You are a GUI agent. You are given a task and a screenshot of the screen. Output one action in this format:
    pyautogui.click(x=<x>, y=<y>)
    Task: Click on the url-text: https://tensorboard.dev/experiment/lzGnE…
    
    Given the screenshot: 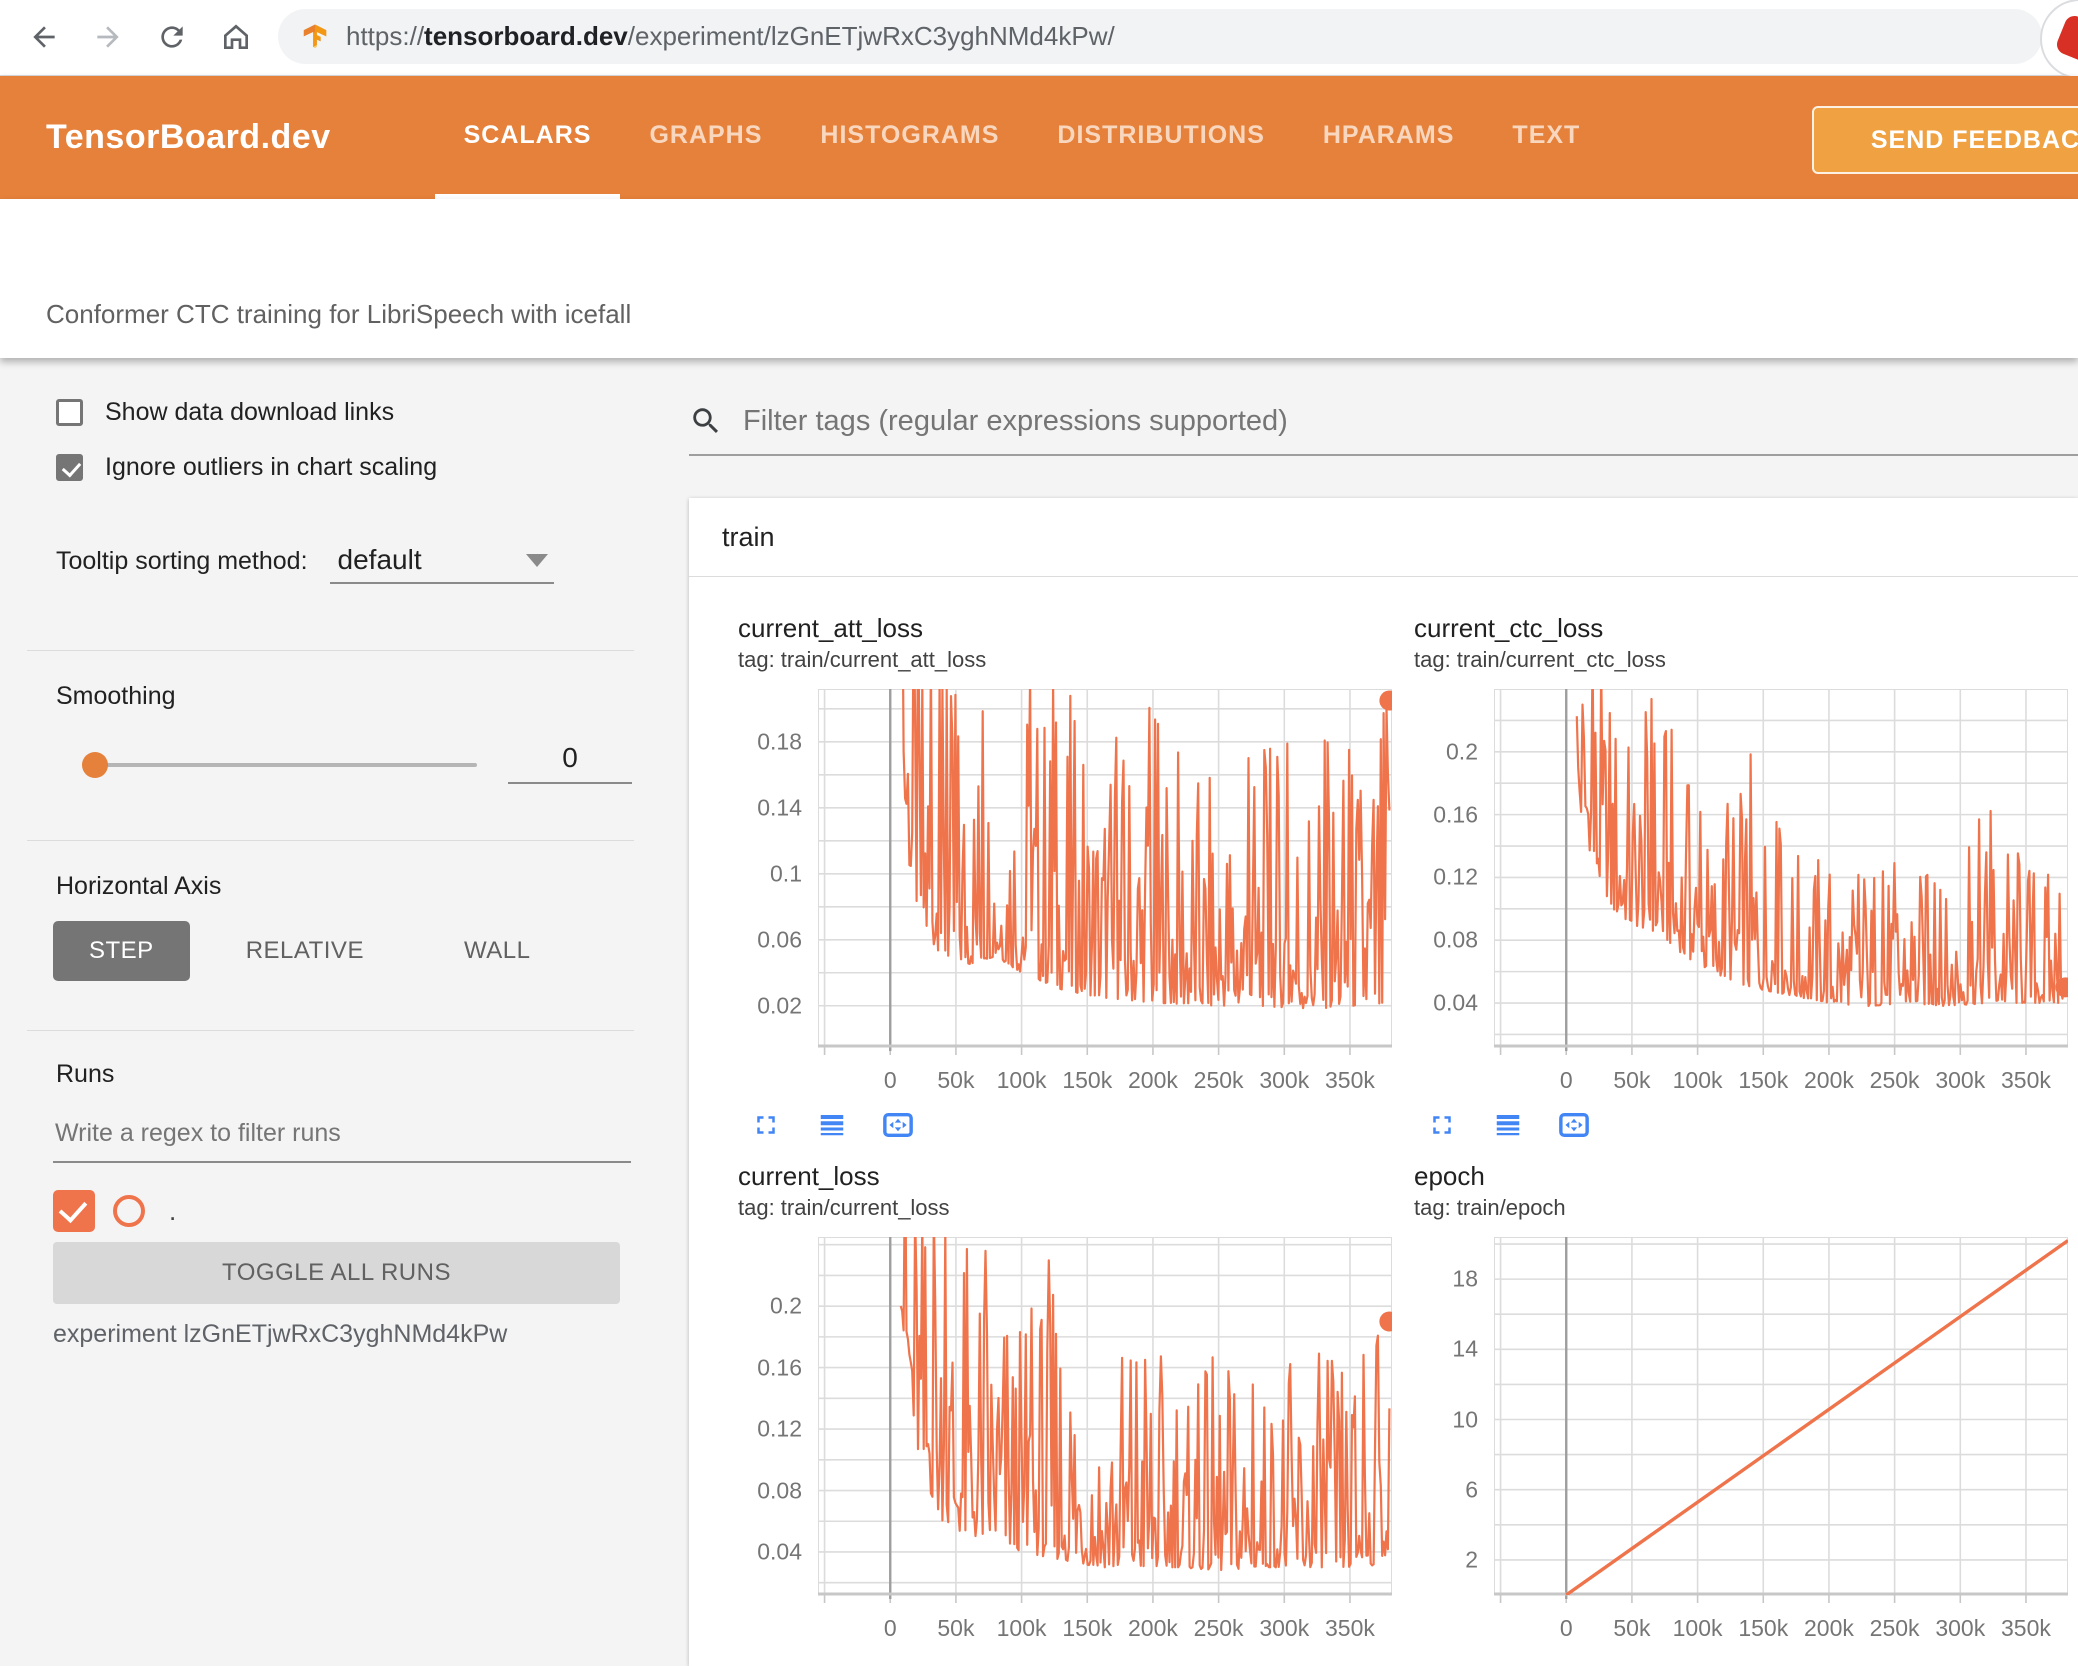 What is the action you would take?
    pyautogui.click(x=730, y=36)
    